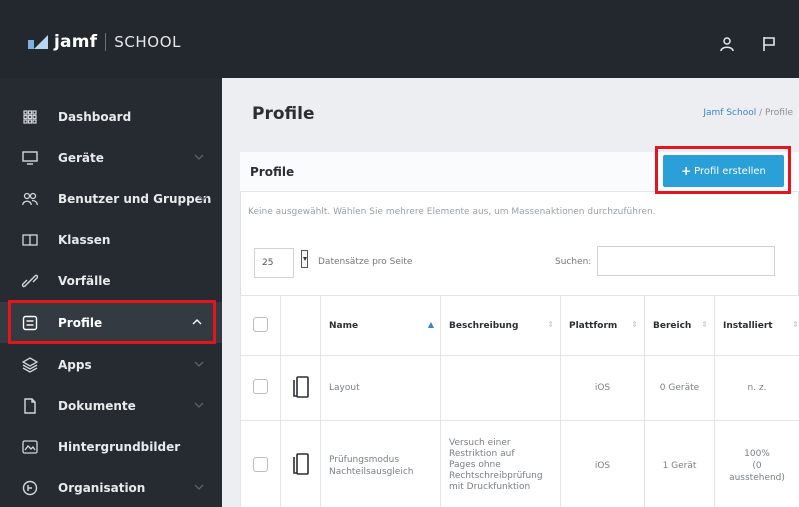 The height and width of the screenshot is (507, 799). I want to click on brand-product: SCHOOL, so click(148, 42).